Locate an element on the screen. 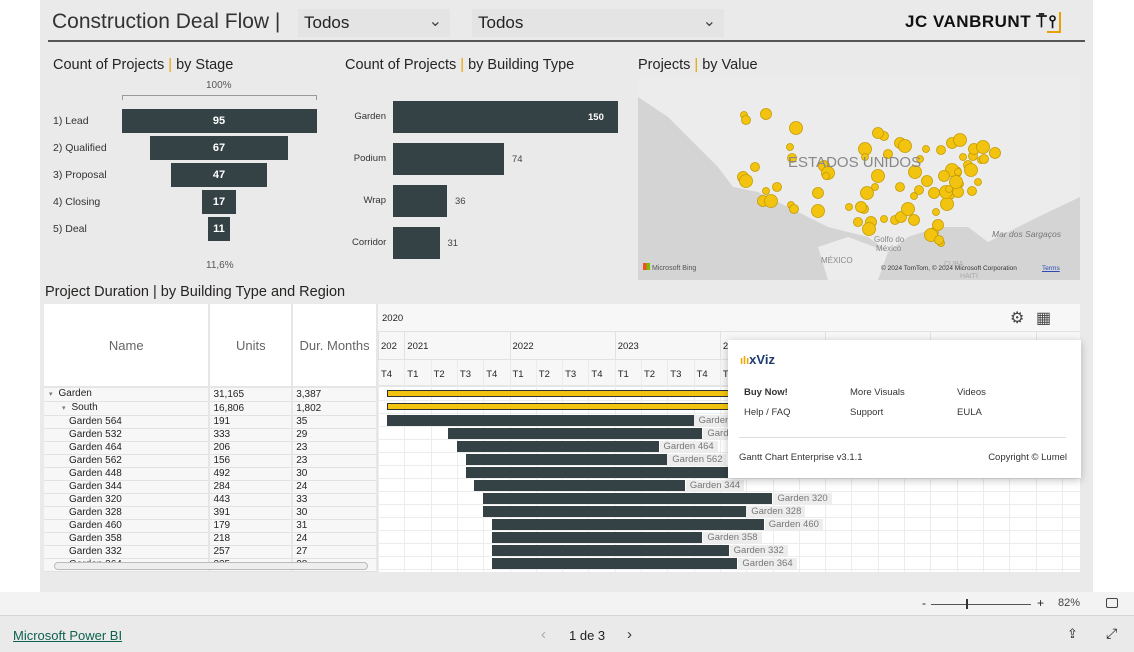 Image resolution: width=1134 pixels, height=652 pixels. link-videos: Videos is located at coordinates (971, 392).